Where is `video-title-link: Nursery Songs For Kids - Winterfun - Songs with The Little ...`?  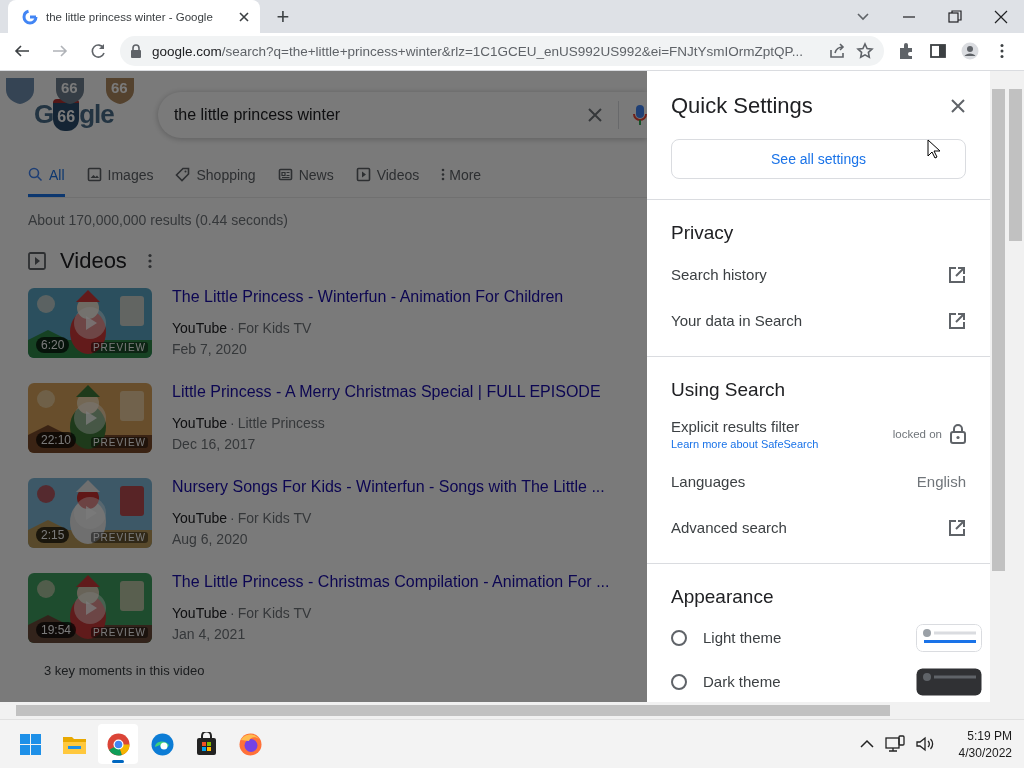 video-title-link: Nursery Songs For Kids - Winterfun - Songs with The Little ... is located at coordinates (388, 486).